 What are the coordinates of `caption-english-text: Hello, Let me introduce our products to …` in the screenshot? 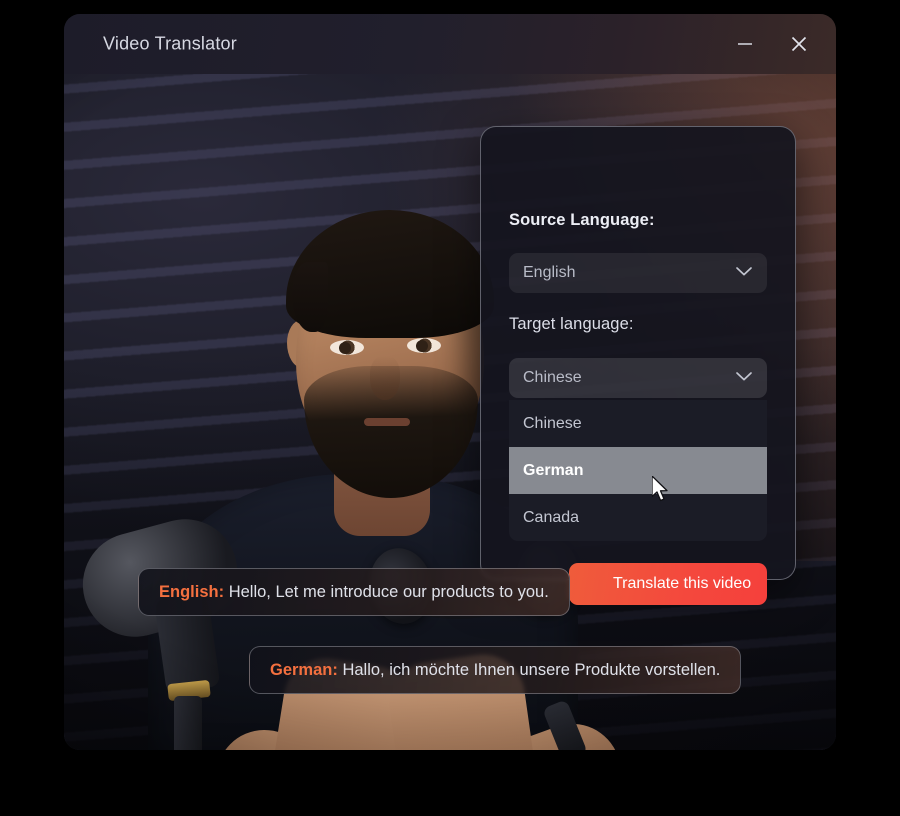 It's located at (388, 592).